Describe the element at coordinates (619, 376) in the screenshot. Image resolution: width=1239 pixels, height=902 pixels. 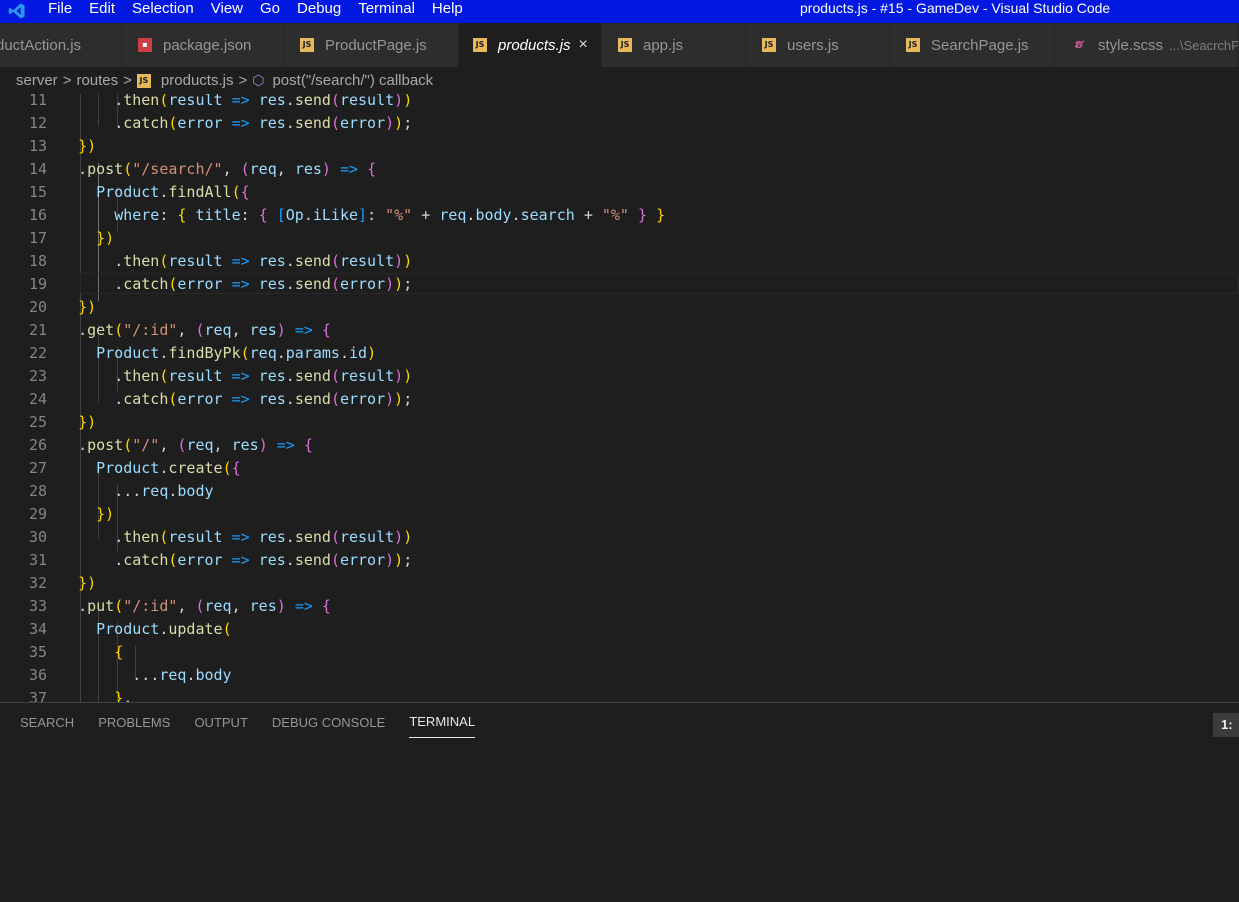
I see `code-line: 23 .then(result => res.send(result))` at that location.